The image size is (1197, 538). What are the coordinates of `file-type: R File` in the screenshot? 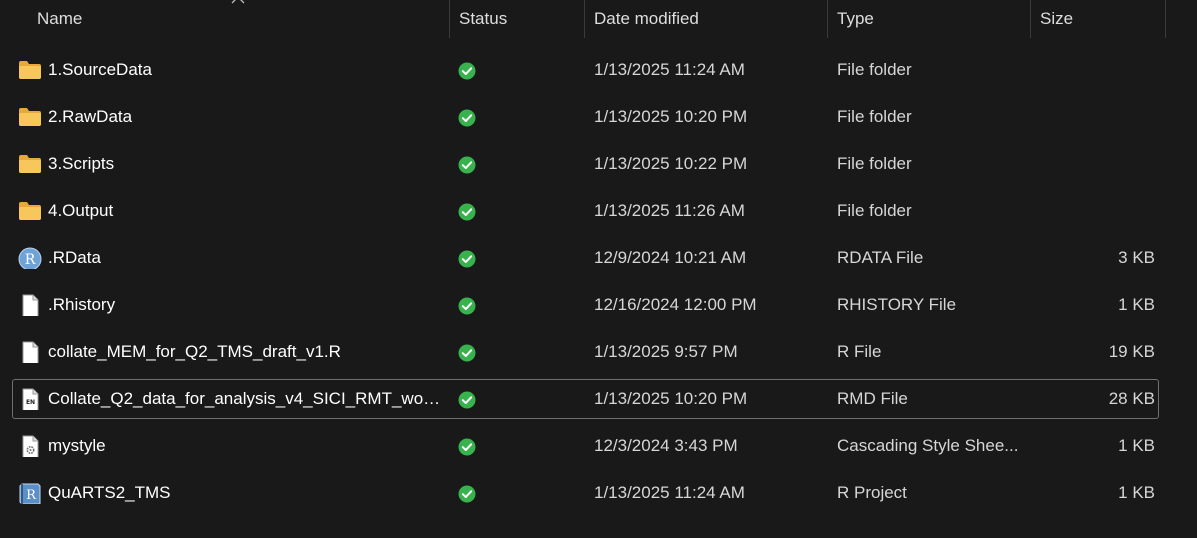 It's located at (859, 351).